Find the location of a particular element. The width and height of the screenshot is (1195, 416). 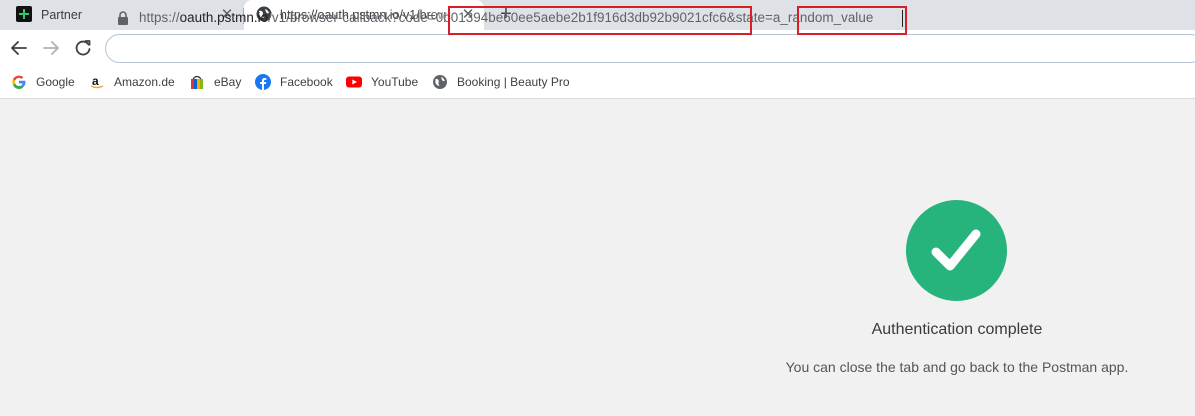

amazon-icon: a is located at coordinates (97, 81).